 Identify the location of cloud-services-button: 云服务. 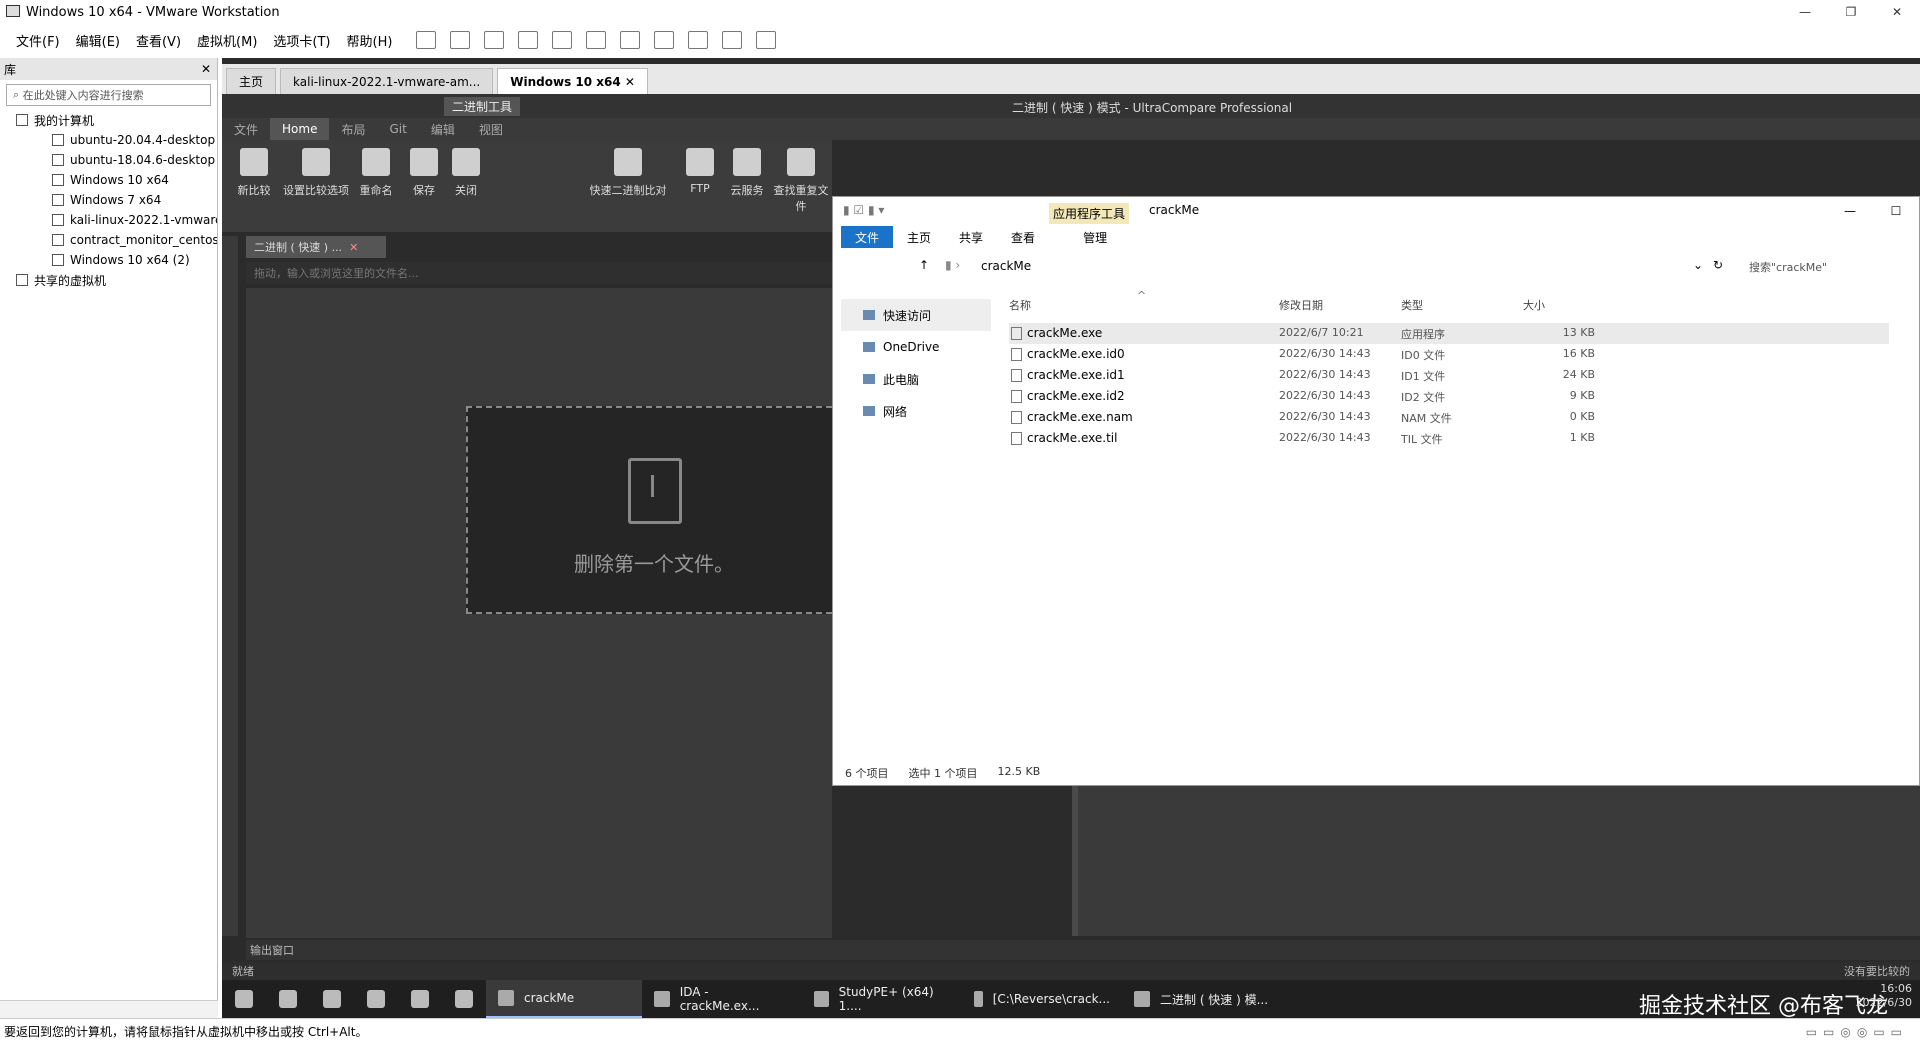
(747, 173).